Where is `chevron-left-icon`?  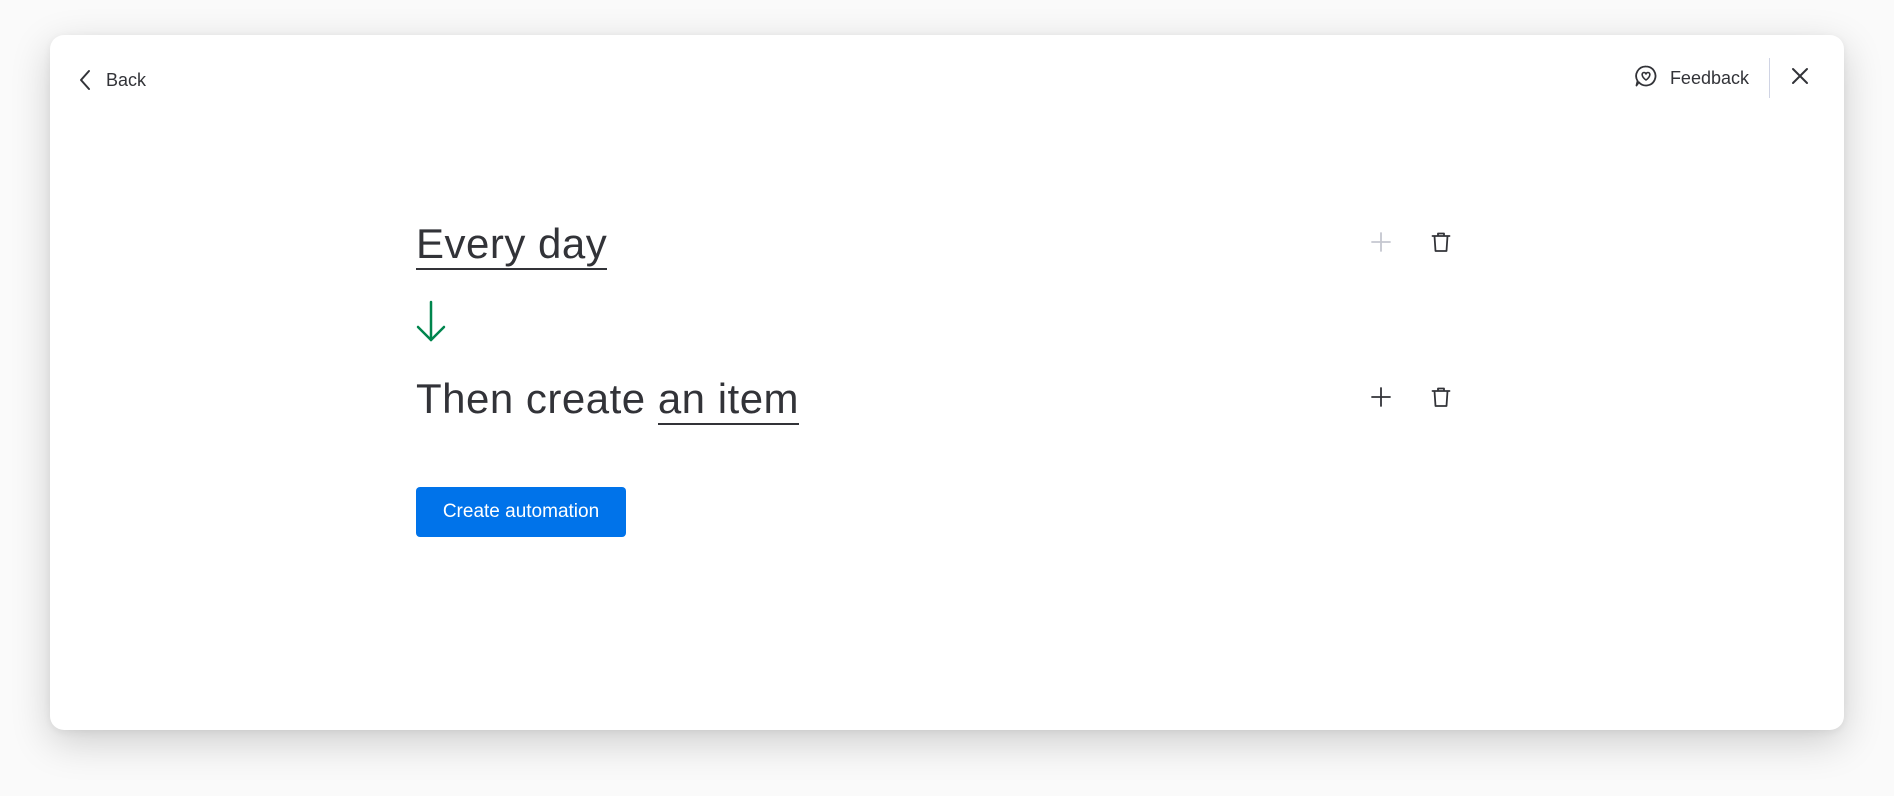
chevron-left-icon is located at coordinates (85, 80).